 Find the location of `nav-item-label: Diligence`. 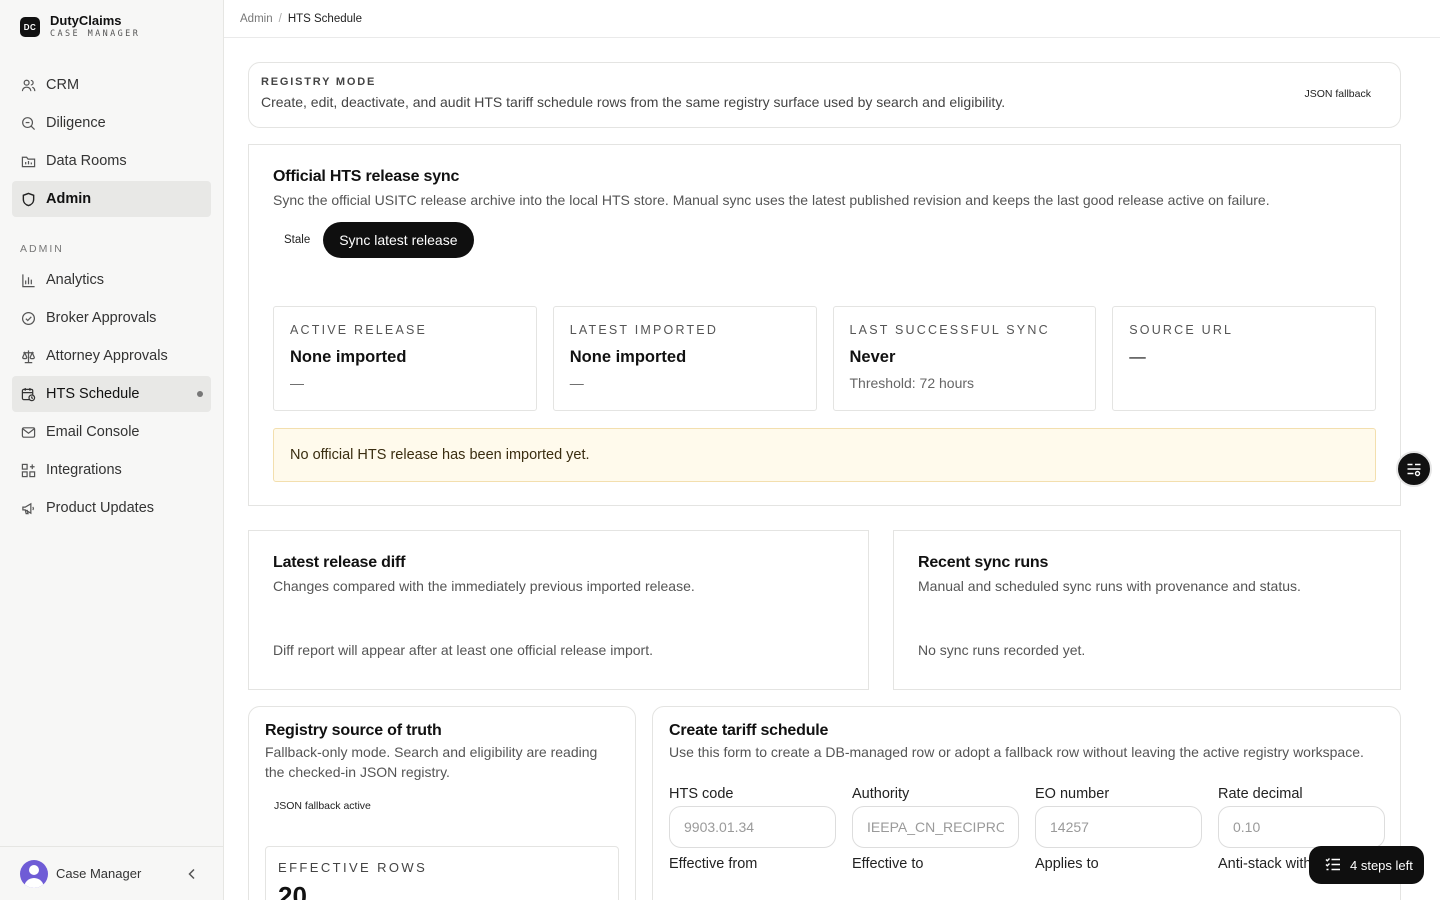

nav-item-label: Diligence is located at coordinates (76, 123).